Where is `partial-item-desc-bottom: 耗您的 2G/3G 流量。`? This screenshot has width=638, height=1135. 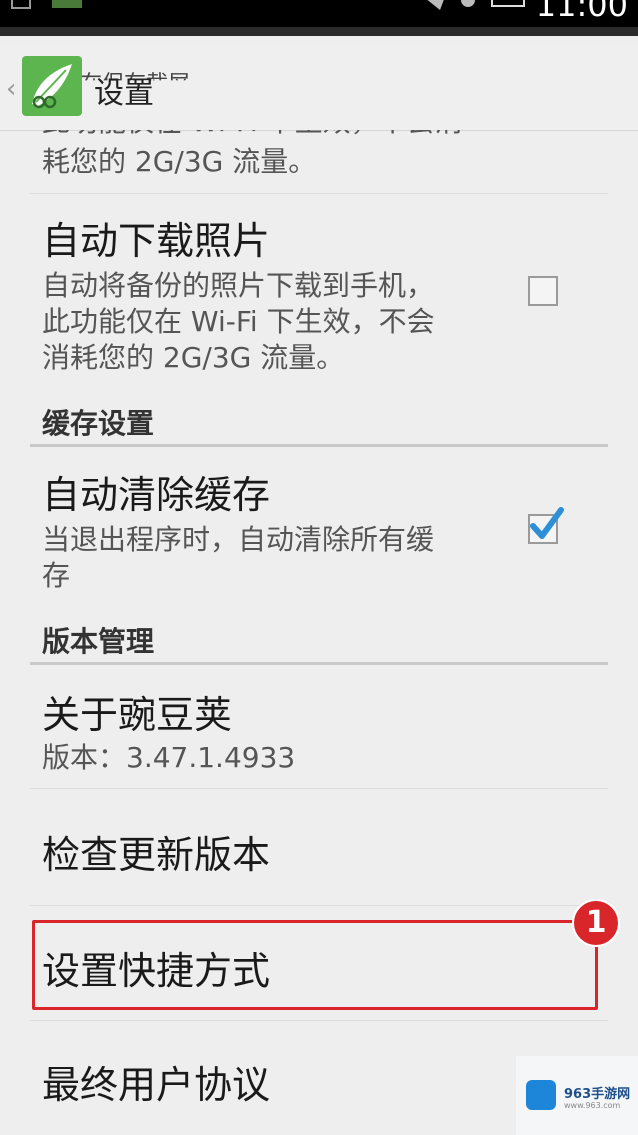
partial-item-desc-bottom: 耗您的 2G/3G 流量。 is located at coordinates (179, 161).